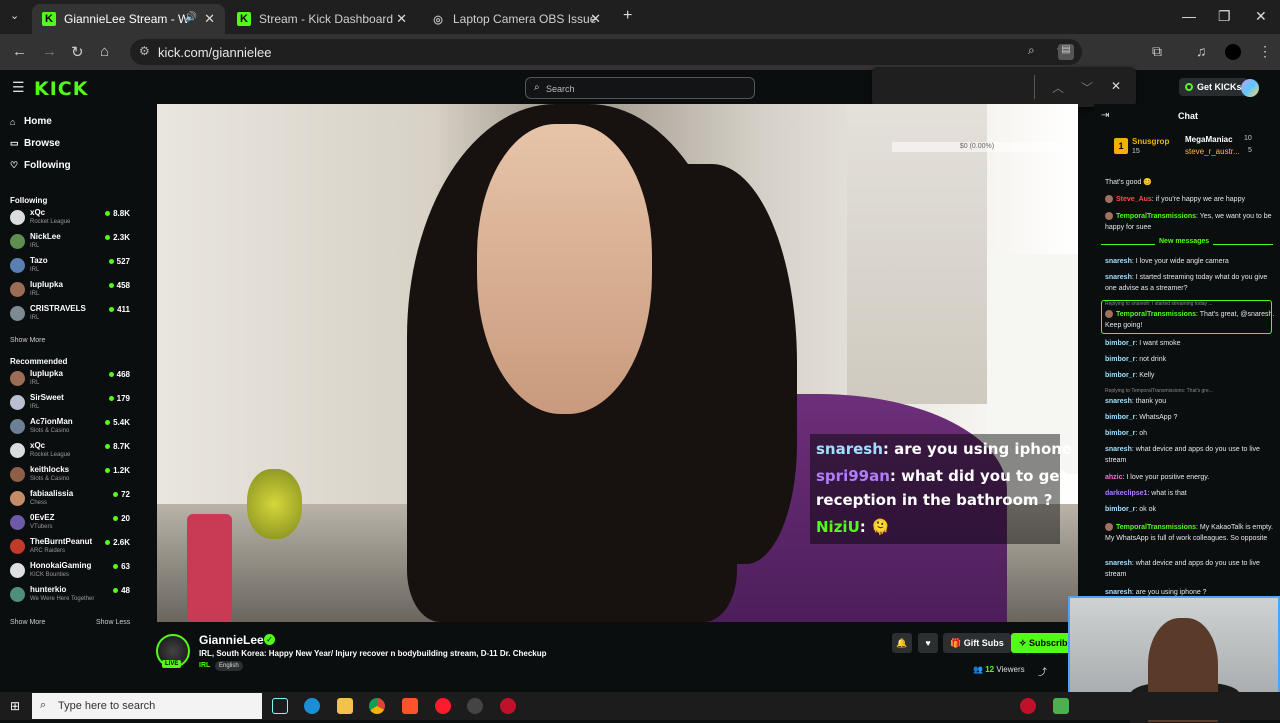 Image resolution: width=1280 pixels, height=723 pixels. What do you see at coordinates (1031, 50) in the screenshot?
I see `zoom-icon: ⌕` at bounding box center [1031, 50].